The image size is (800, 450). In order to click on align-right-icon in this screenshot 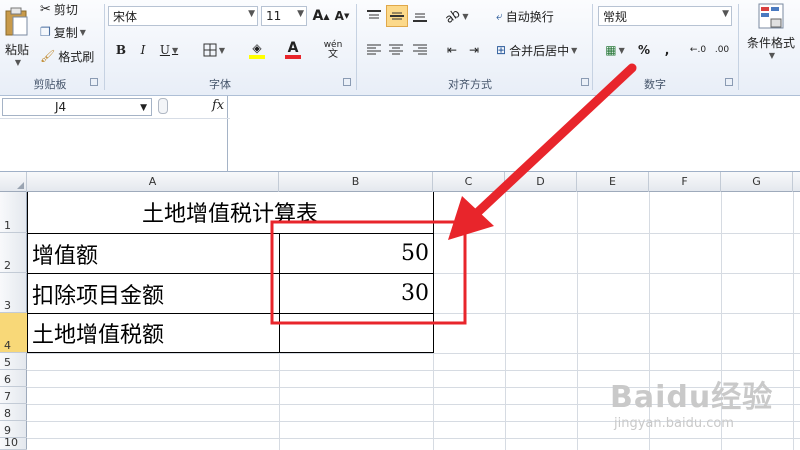, I will do `click(420, 49)`.